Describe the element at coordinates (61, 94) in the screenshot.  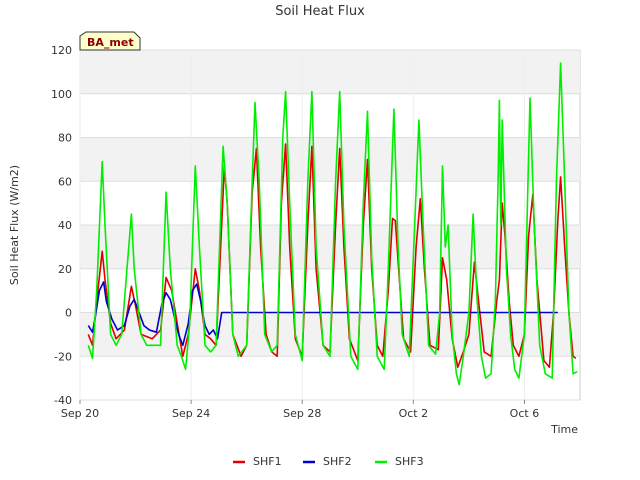
I see `y-tick-label: 100` at that location.